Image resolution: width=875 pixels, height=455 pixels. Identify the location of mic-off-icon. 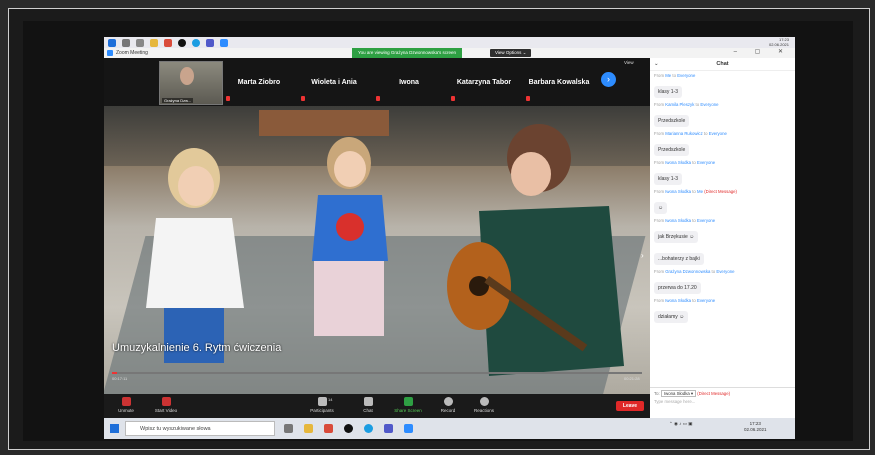
(126, 401).